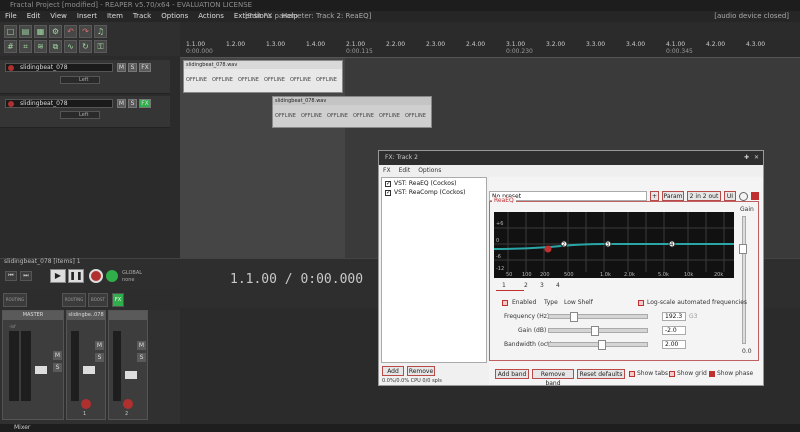  Describe the element at coordinates (25, 31) in the screenshot. I see `open-project-icon: ▤` at that location.